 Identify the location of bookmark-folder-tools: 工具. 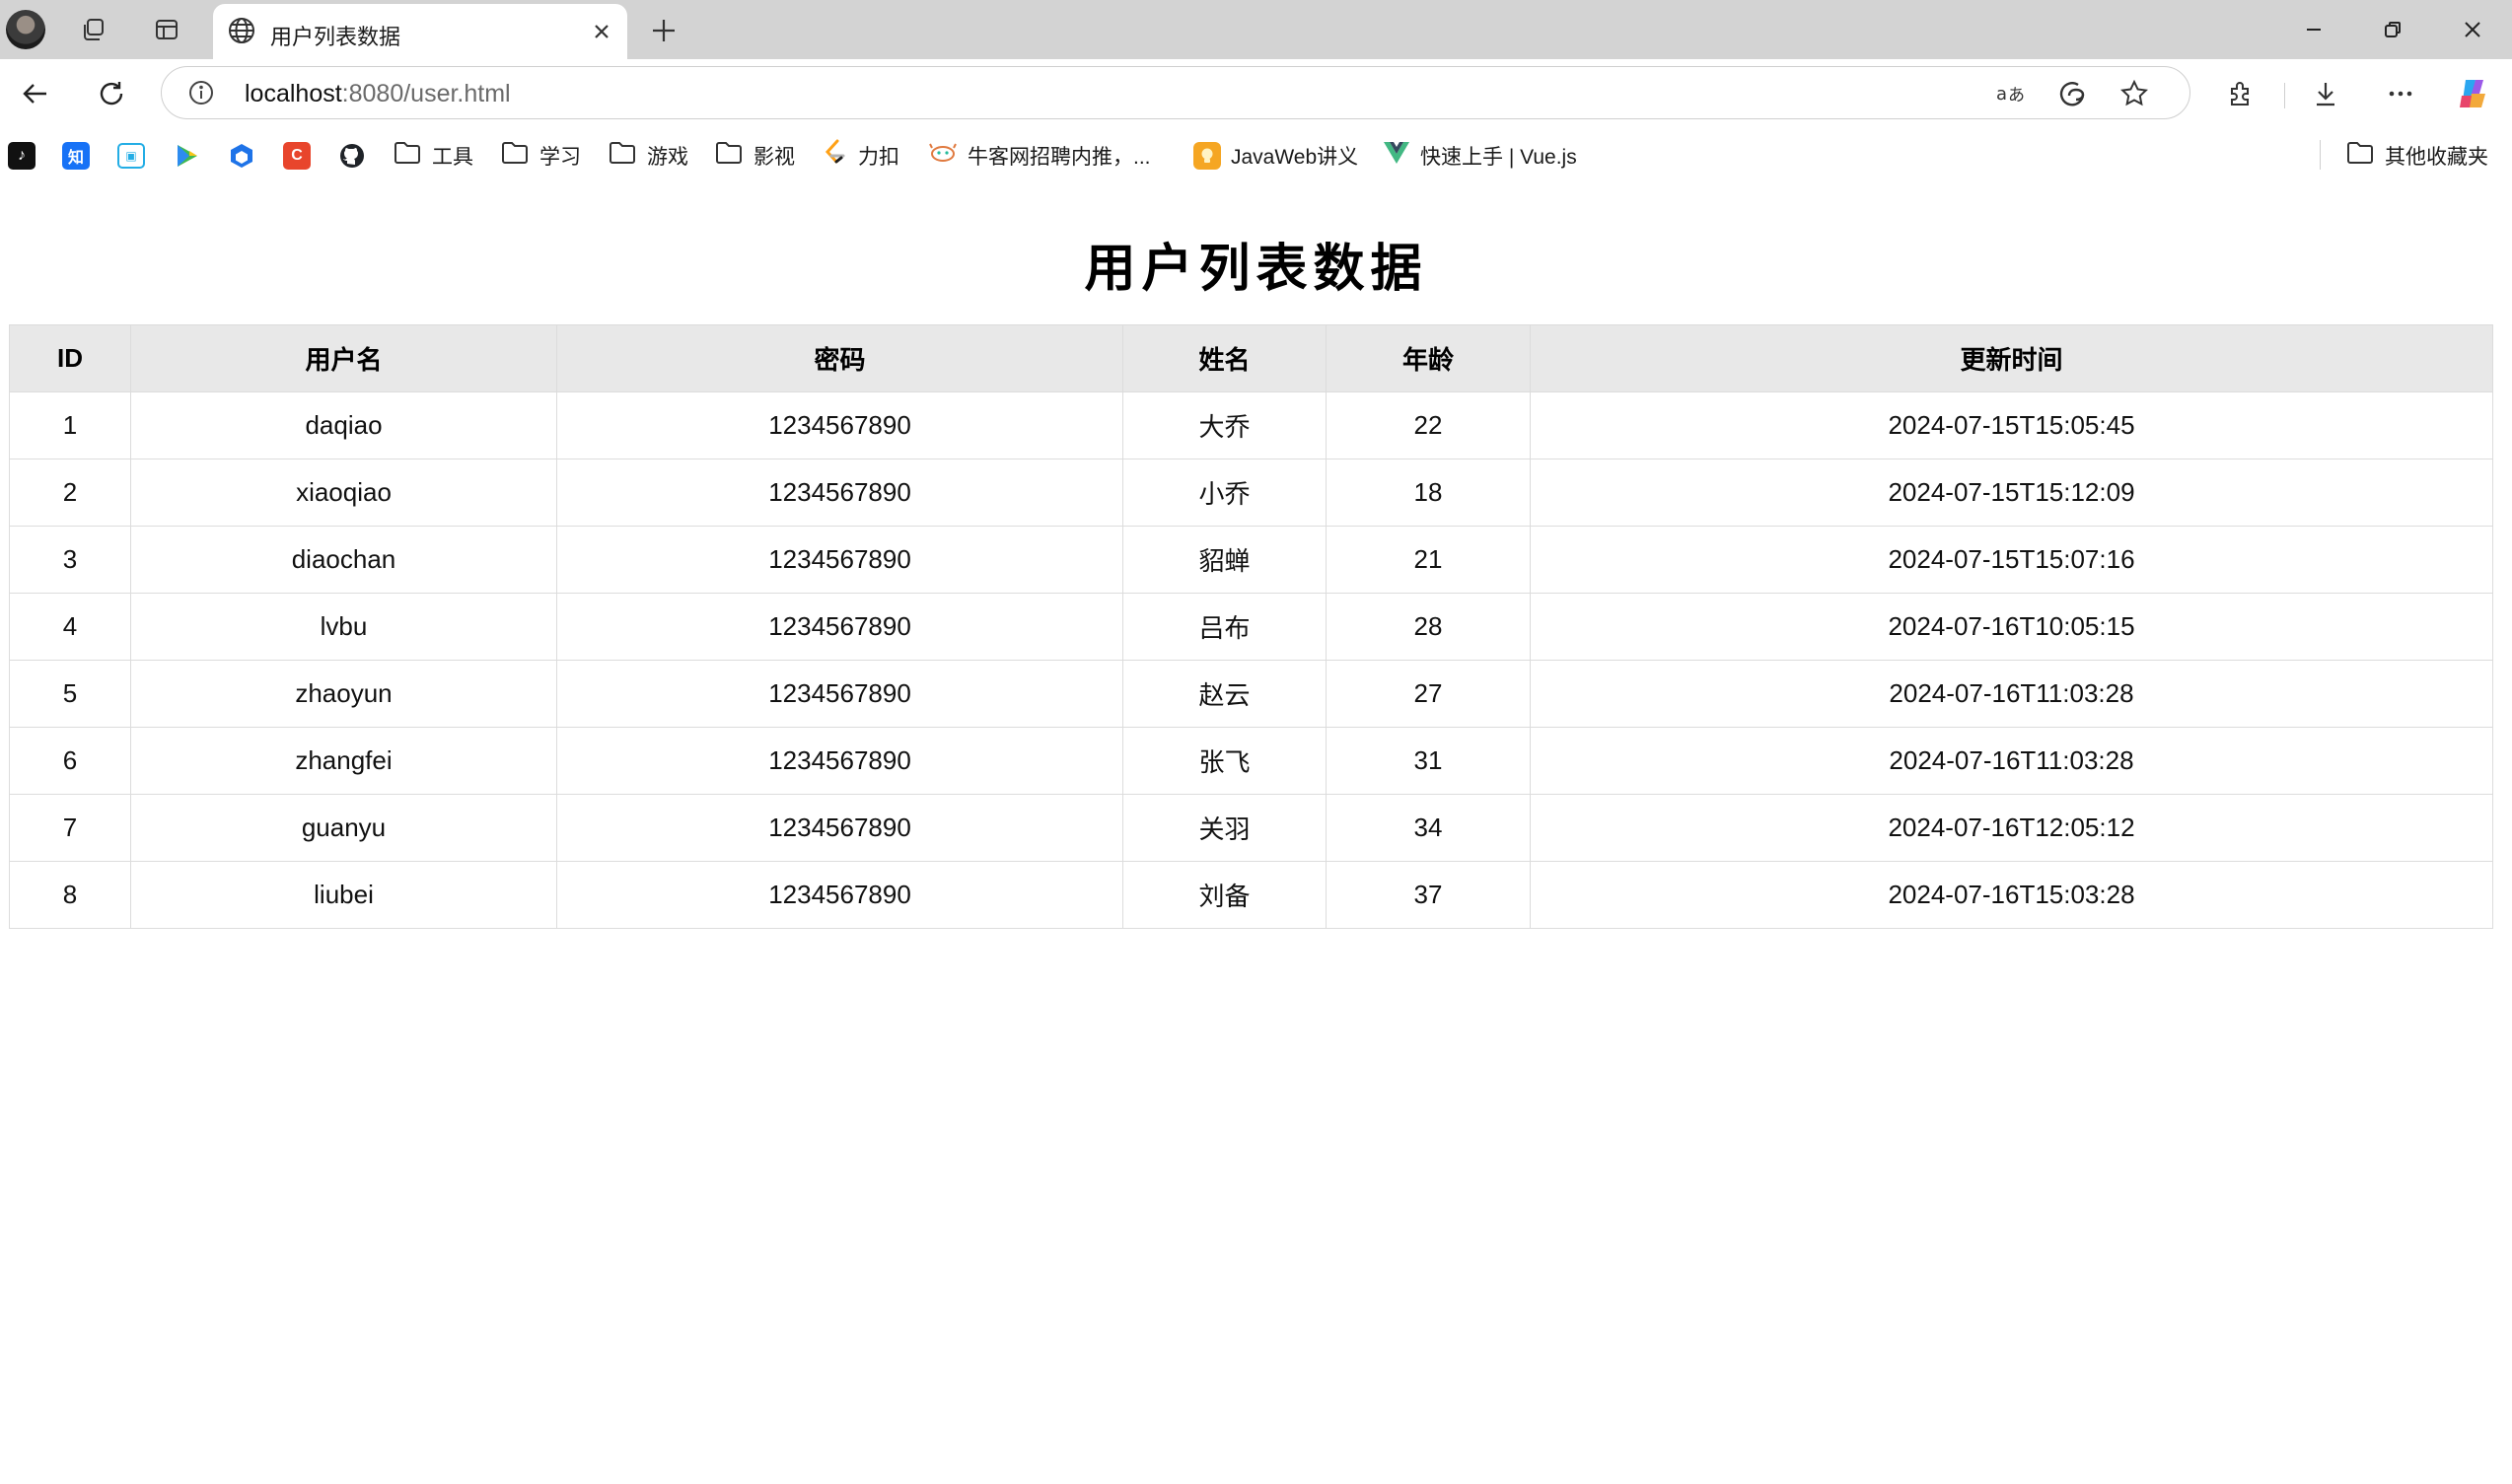
(433, 156).